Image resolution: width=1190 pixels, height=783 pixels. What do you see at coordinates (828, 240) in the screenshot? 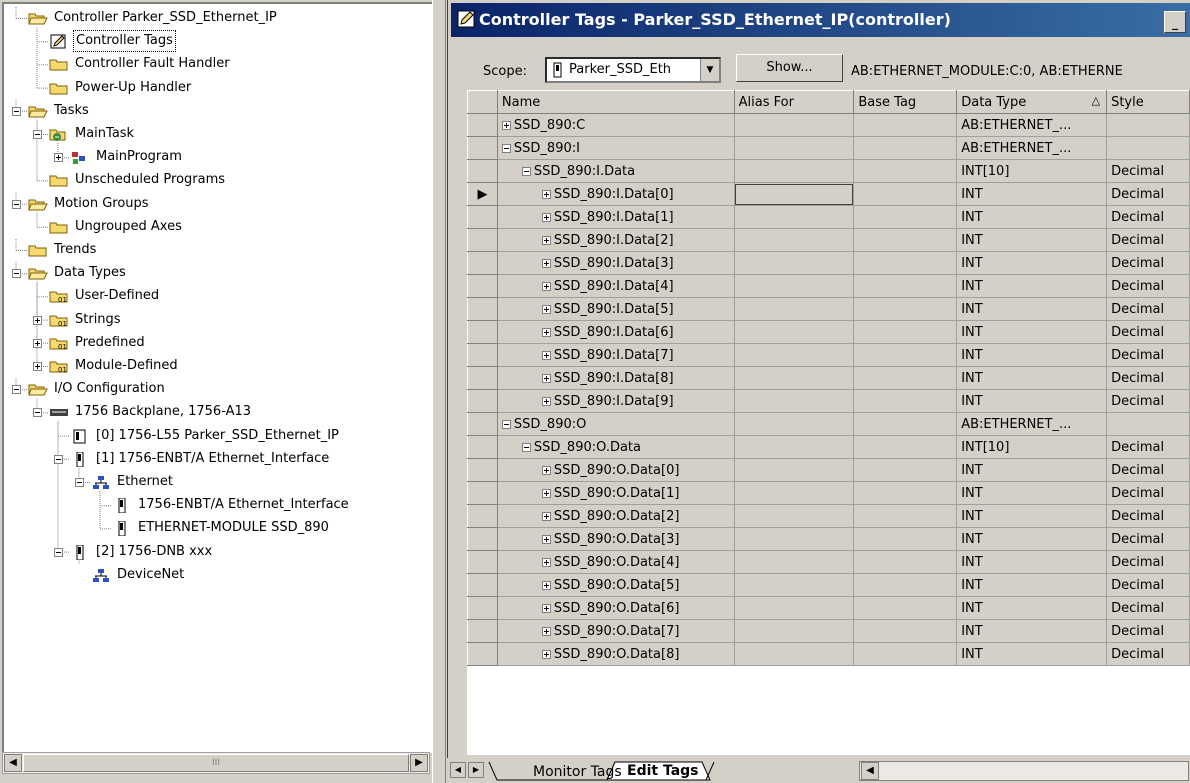
I see `table-row: SSD_890:I.Data[2] INT Decimal` at bounding box center [828, 240].